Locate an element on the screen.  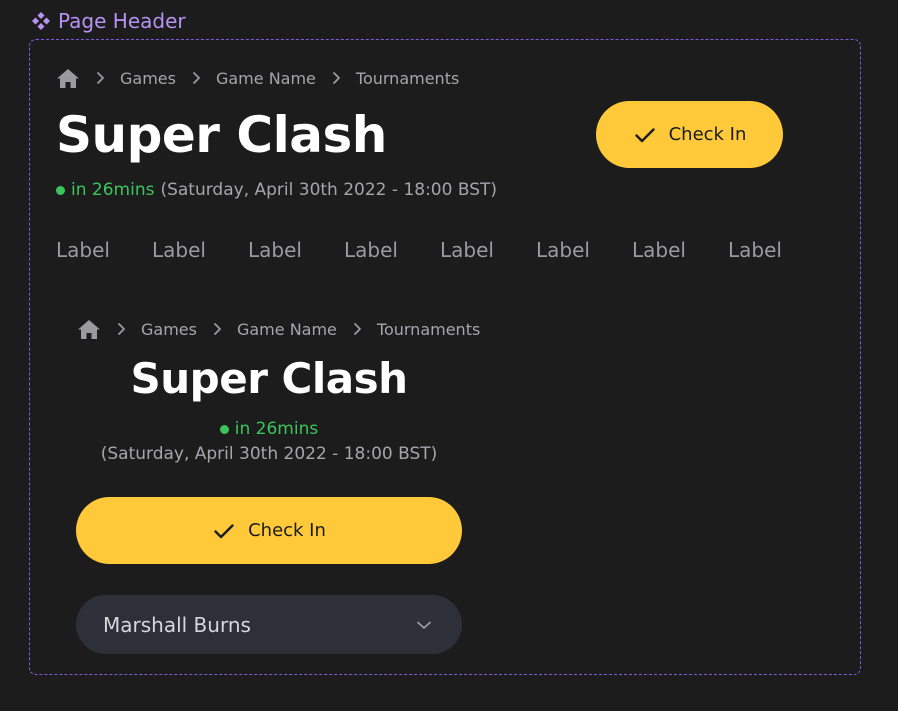
event-status-mobile: in 26mins is located at coordinates (269, 429).